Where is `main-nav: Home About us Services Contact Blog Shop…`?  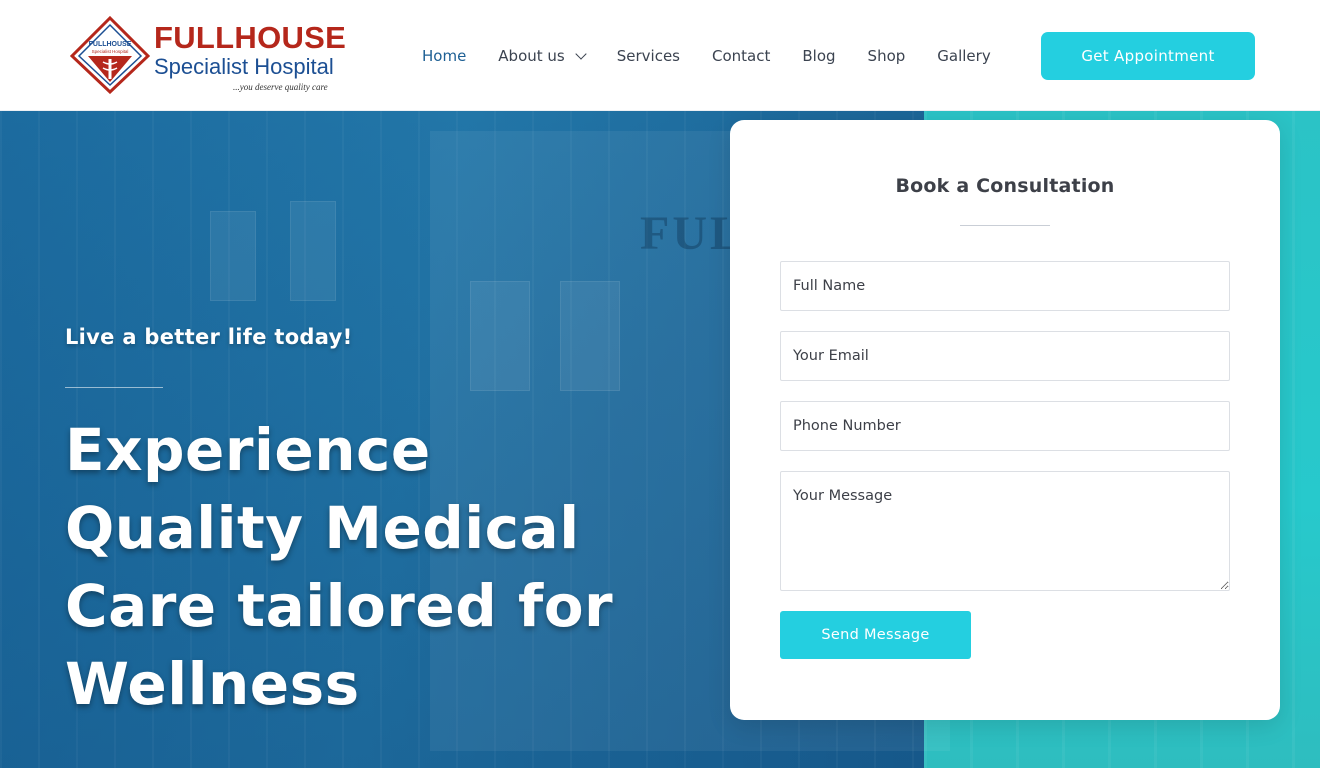
main-nav: Home About us Services Contact Blog Shop… is located at coordinates (722, 56).